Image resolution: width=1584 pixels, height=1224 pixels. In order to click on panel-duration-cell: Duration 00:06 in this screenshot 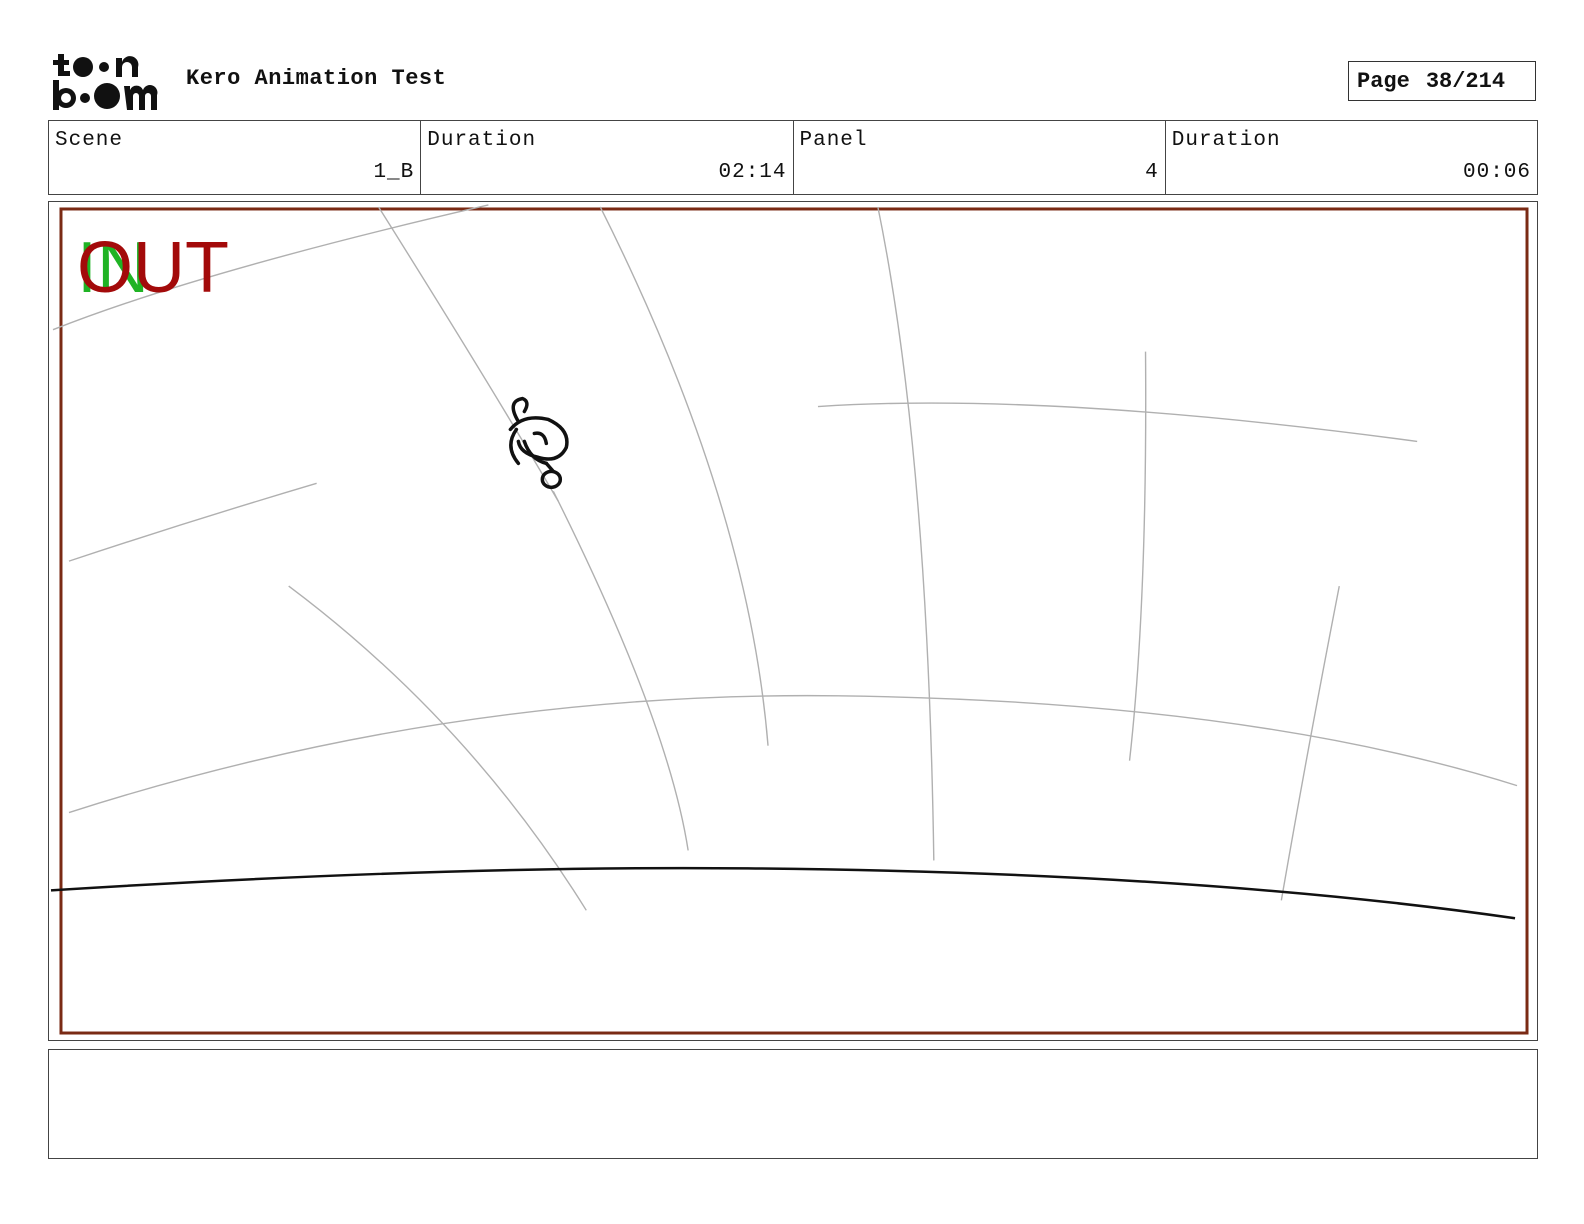, I will do `click(1351, 157)`.